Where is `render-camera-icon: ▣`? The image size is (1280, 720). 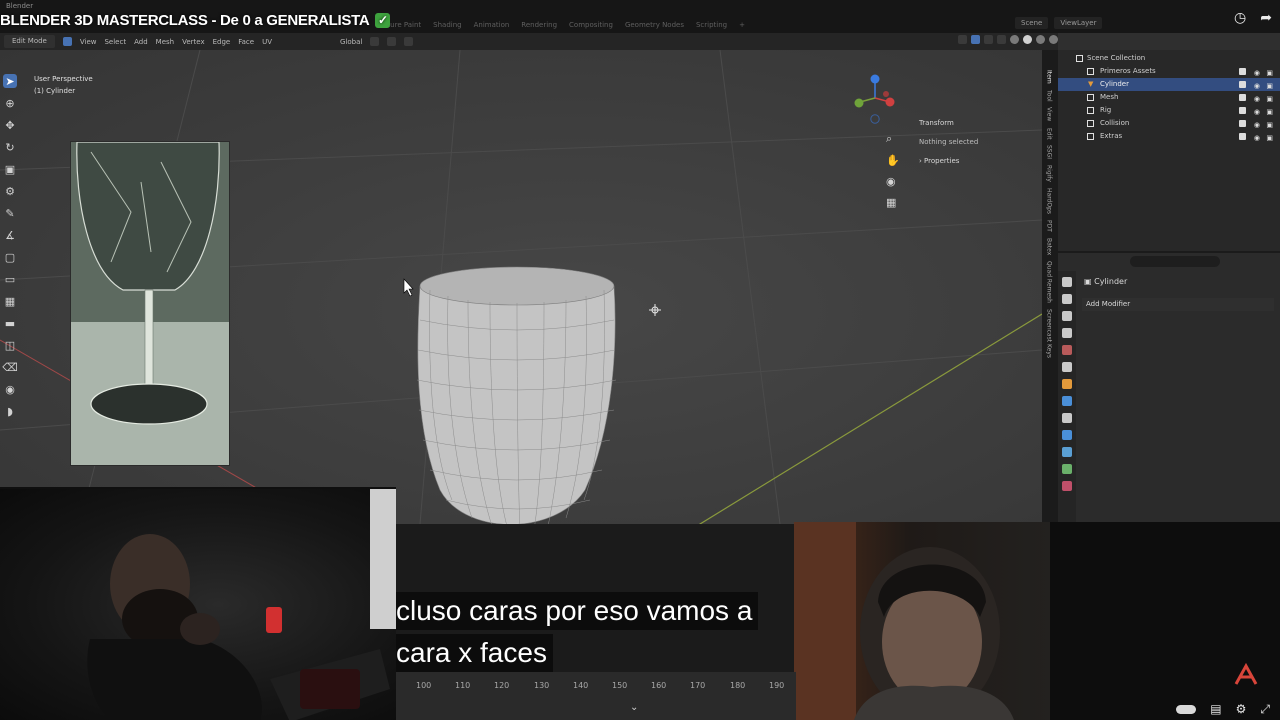
render-camera-icon: ▣ is located at coordinates (1269, 138).